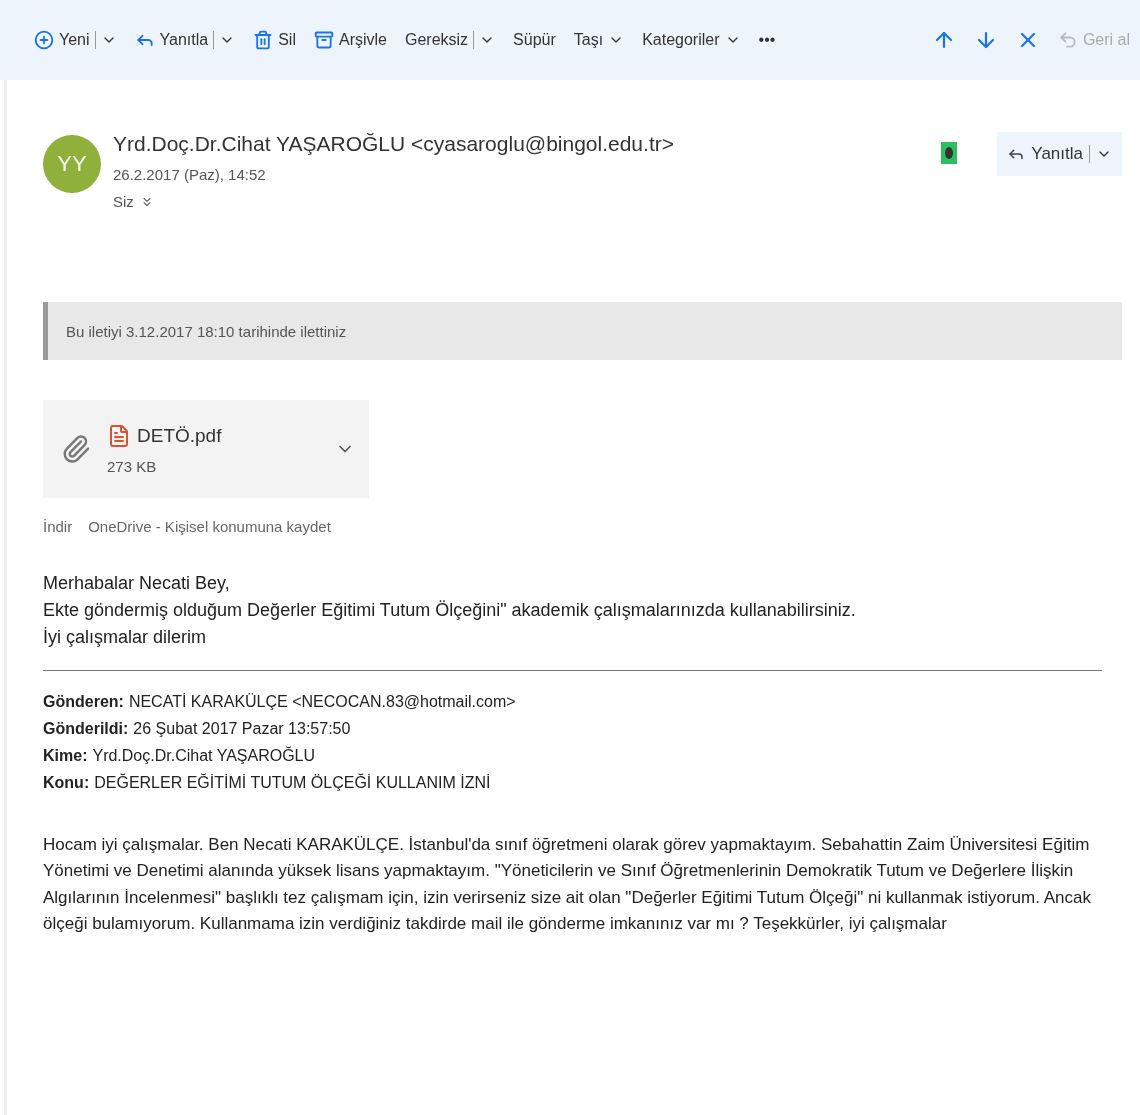 The image size is (1140, 1115). Describe the element at coordinates (209, 526) in the screenshot. I see `attachment-action-link: OneDrive - Kişisel konumuna kaydet` at that location.